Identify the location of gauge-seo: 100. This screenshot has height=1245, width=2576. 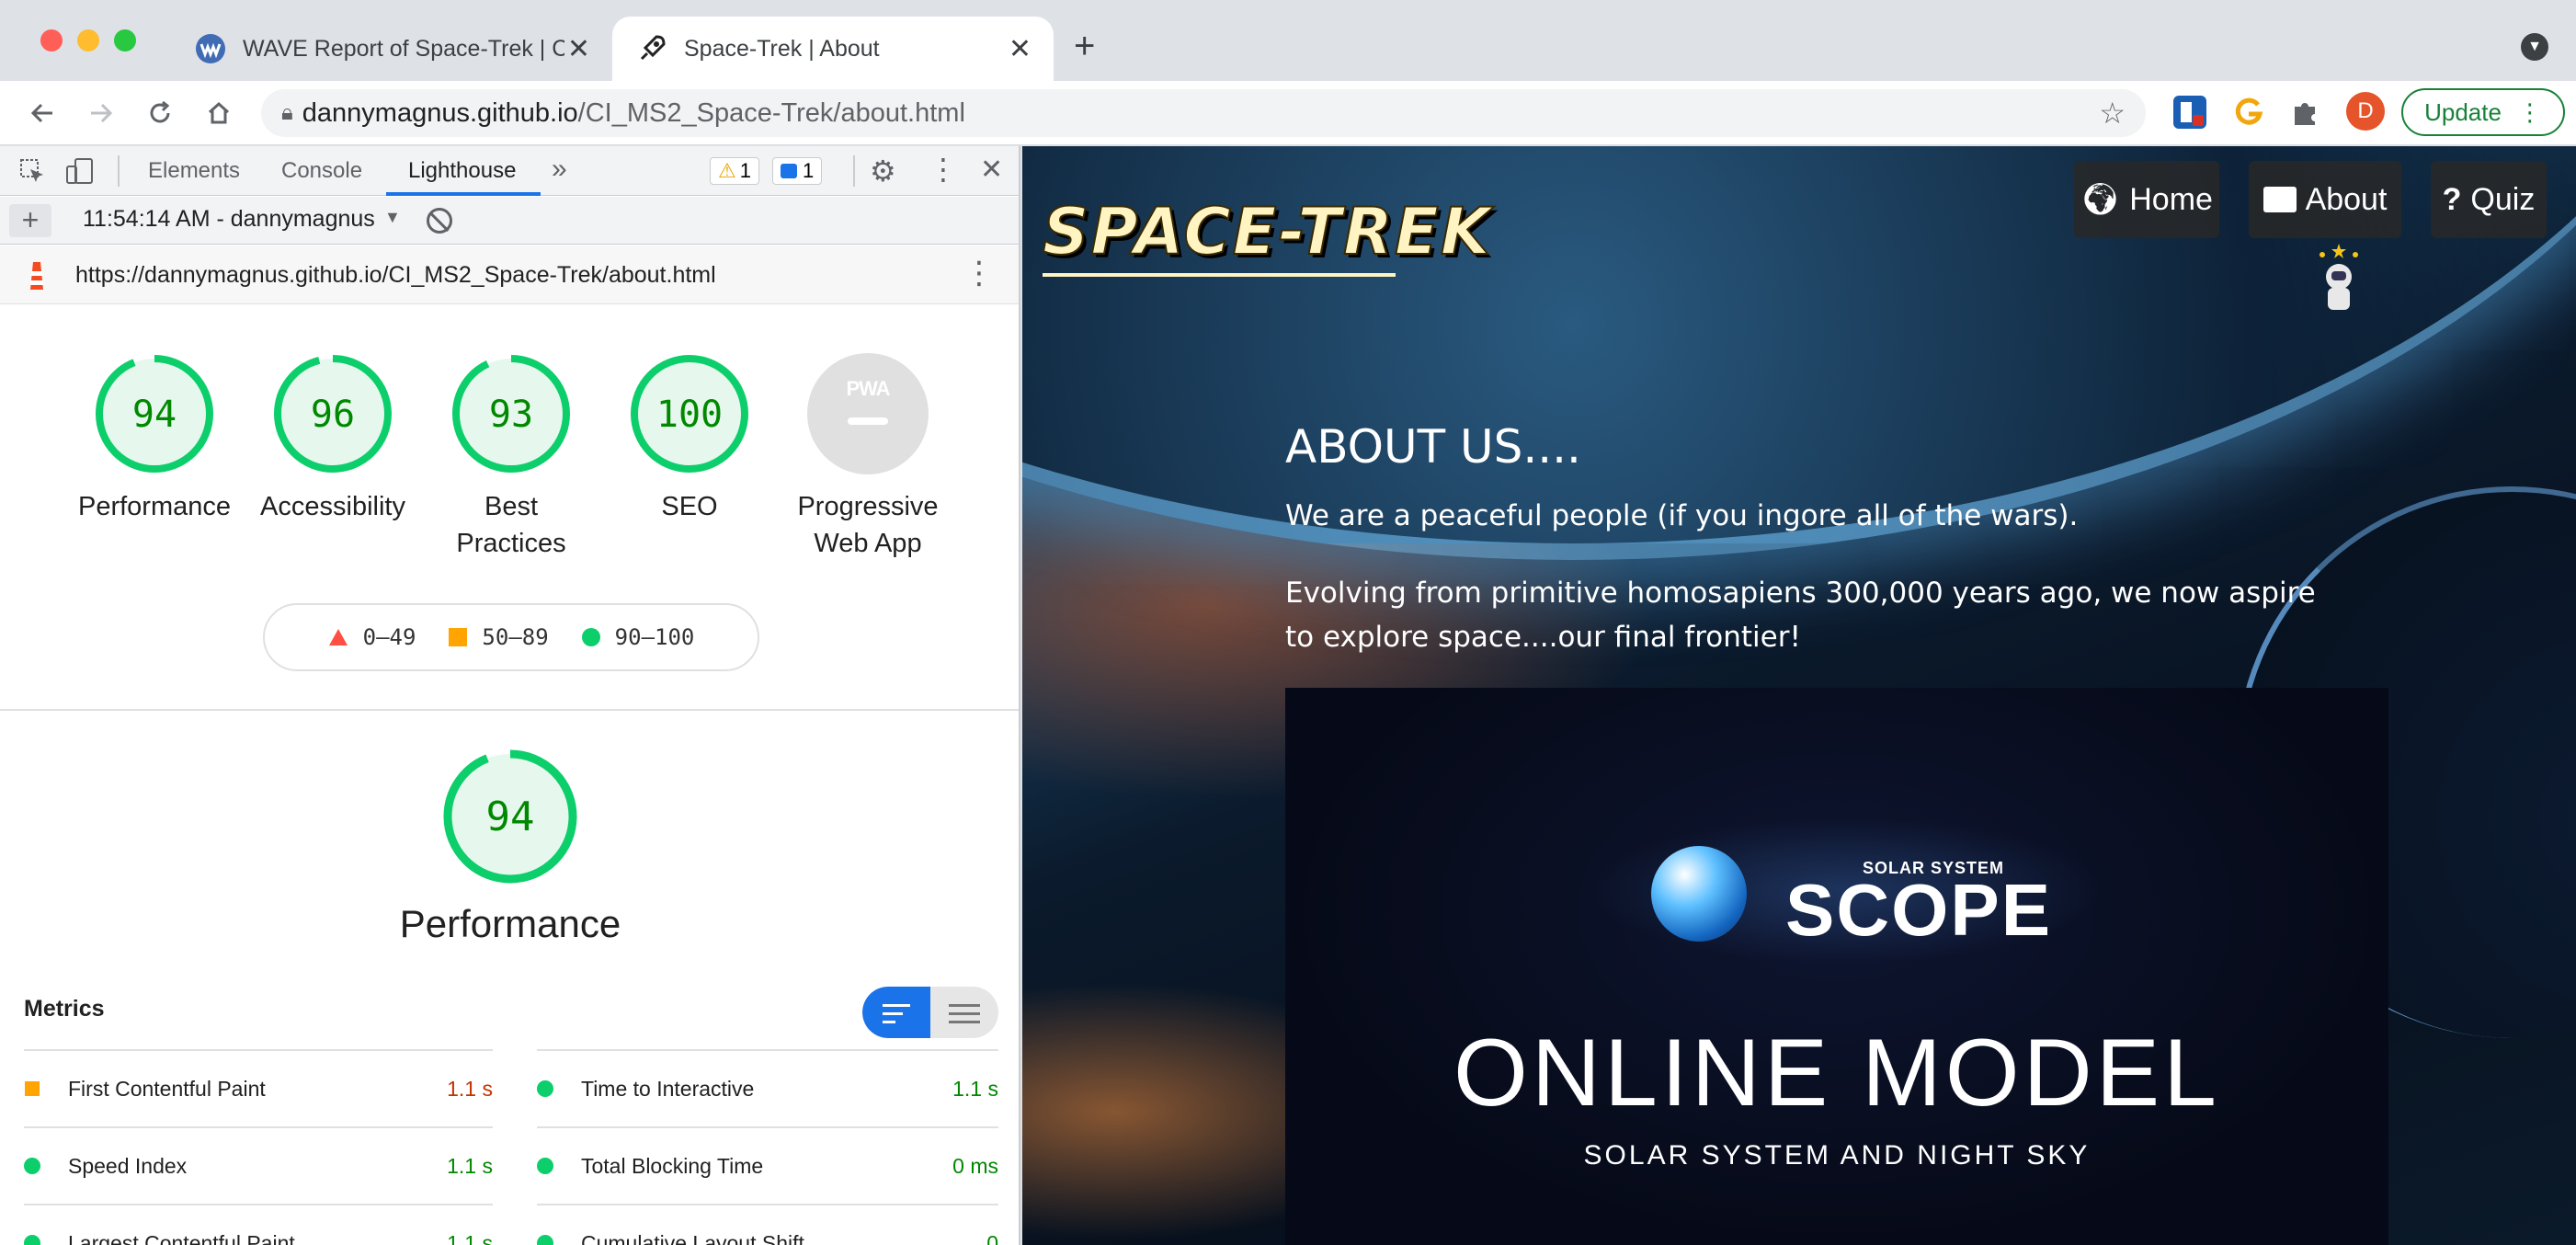
(689, 416).